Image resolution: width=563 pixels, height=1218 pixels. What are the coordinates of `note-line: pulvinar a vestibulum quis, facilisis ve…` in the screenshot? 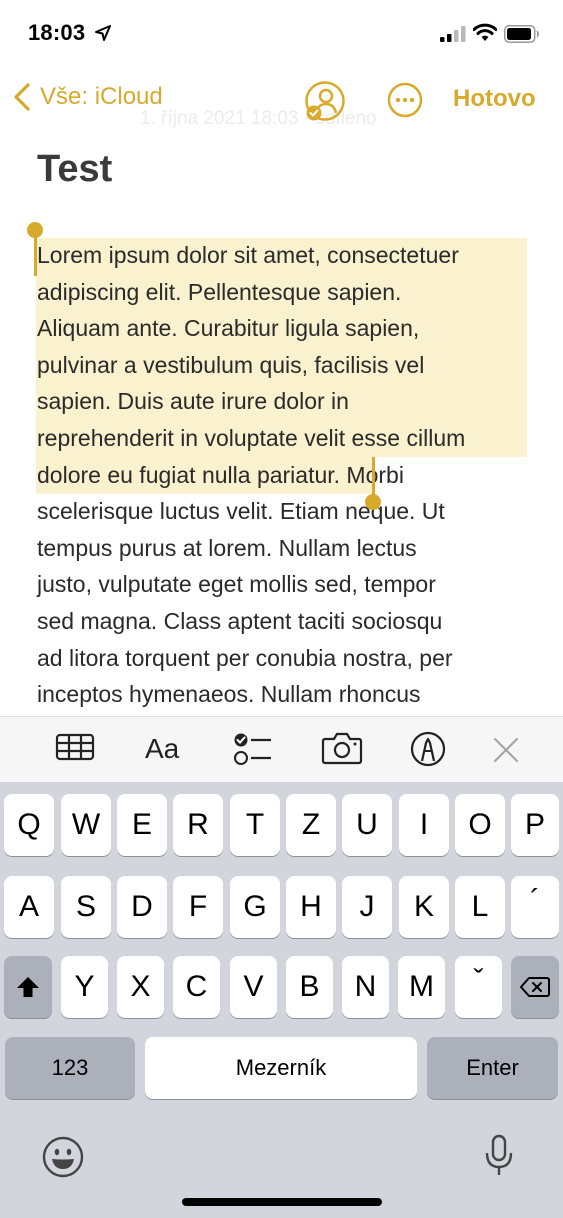 It's located at (231, 364).